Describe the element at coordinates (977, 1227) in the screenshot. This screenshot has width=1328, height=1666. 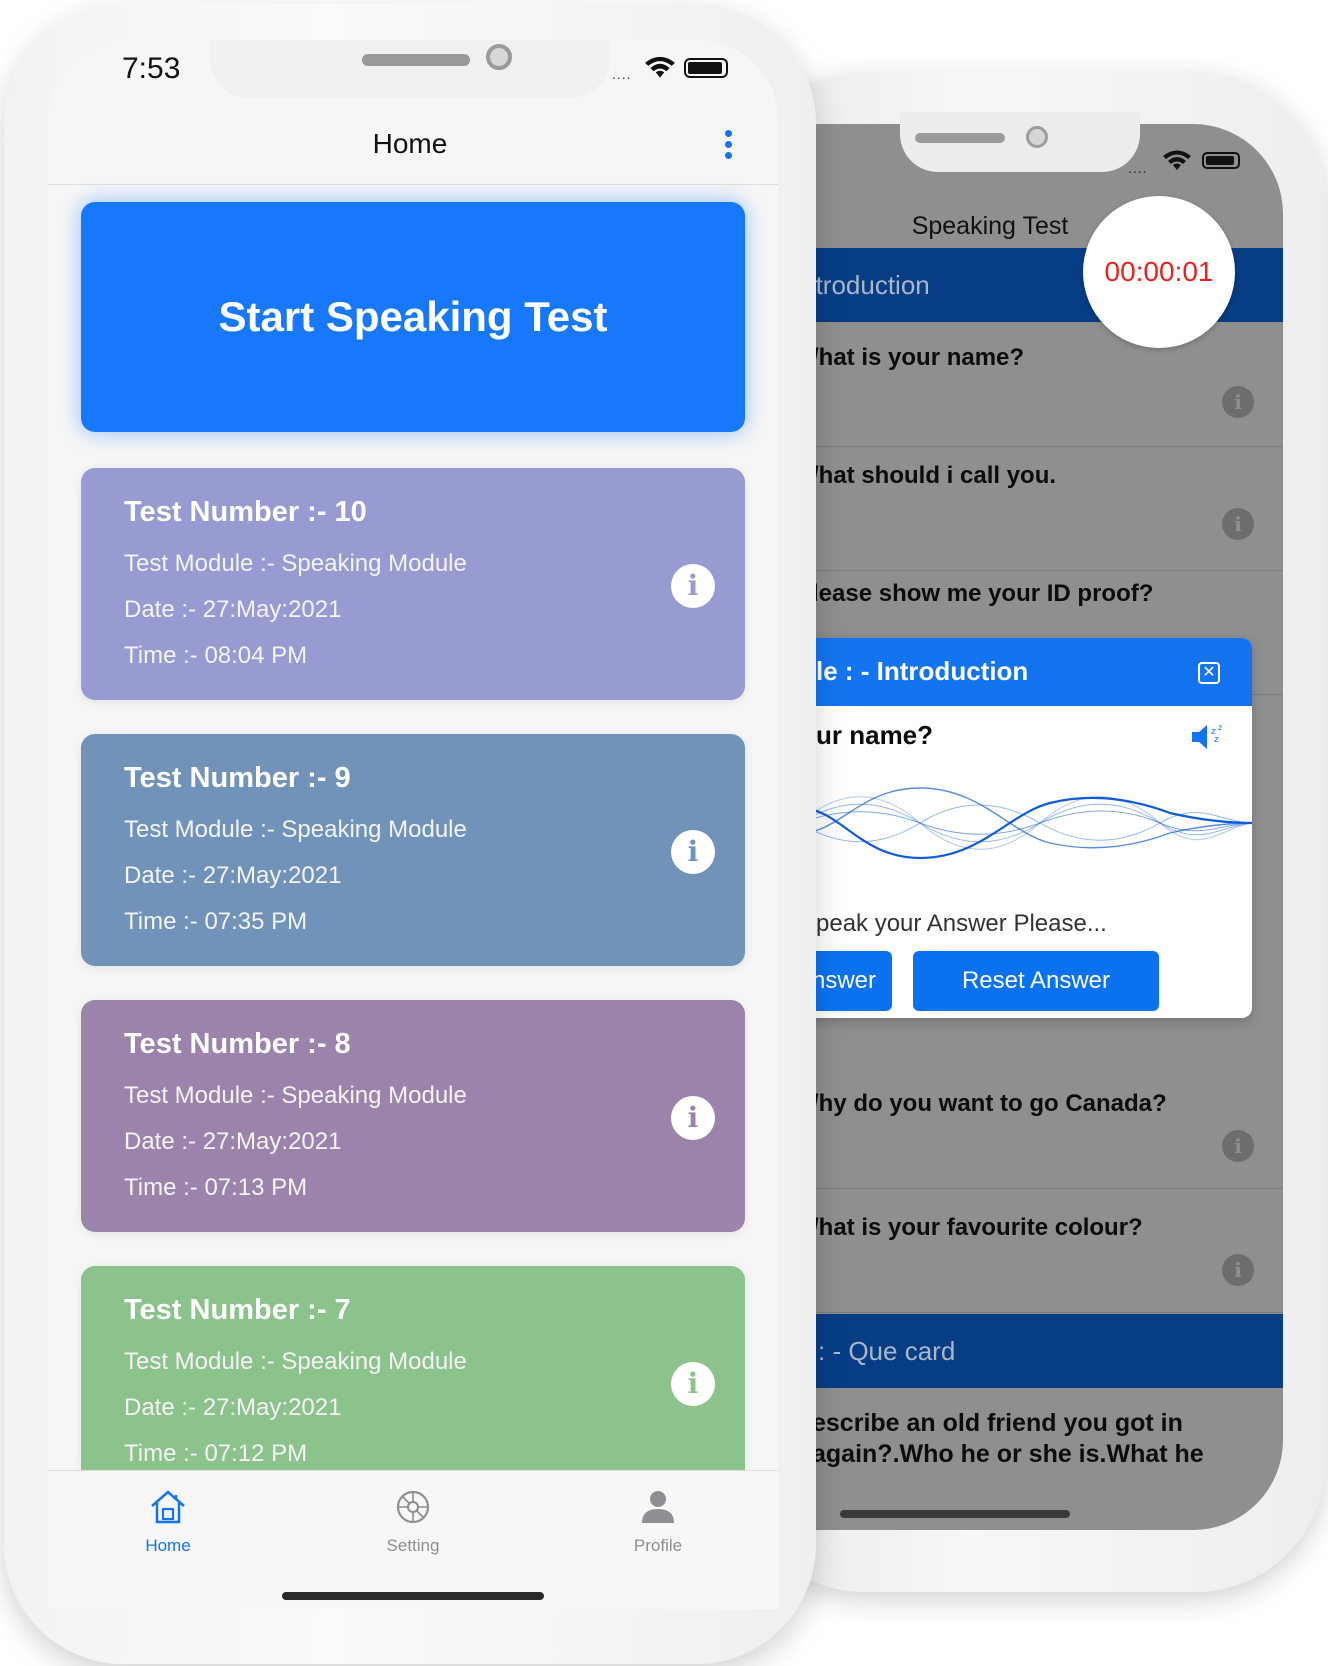
I see `question-text: /hat is your favourite colour?` at that location.